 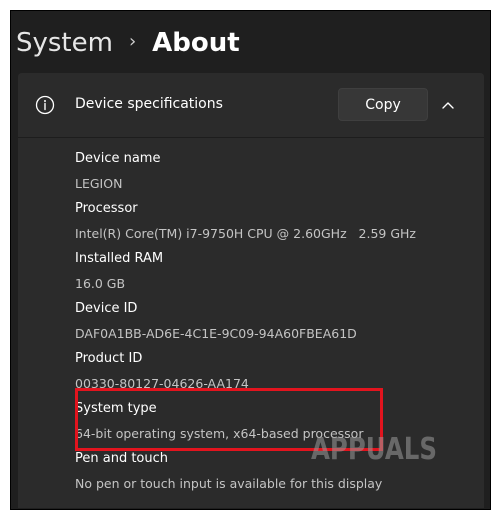 I want to click on breadcrumb-chevron-icon: ›, so click(x=132, y=41).